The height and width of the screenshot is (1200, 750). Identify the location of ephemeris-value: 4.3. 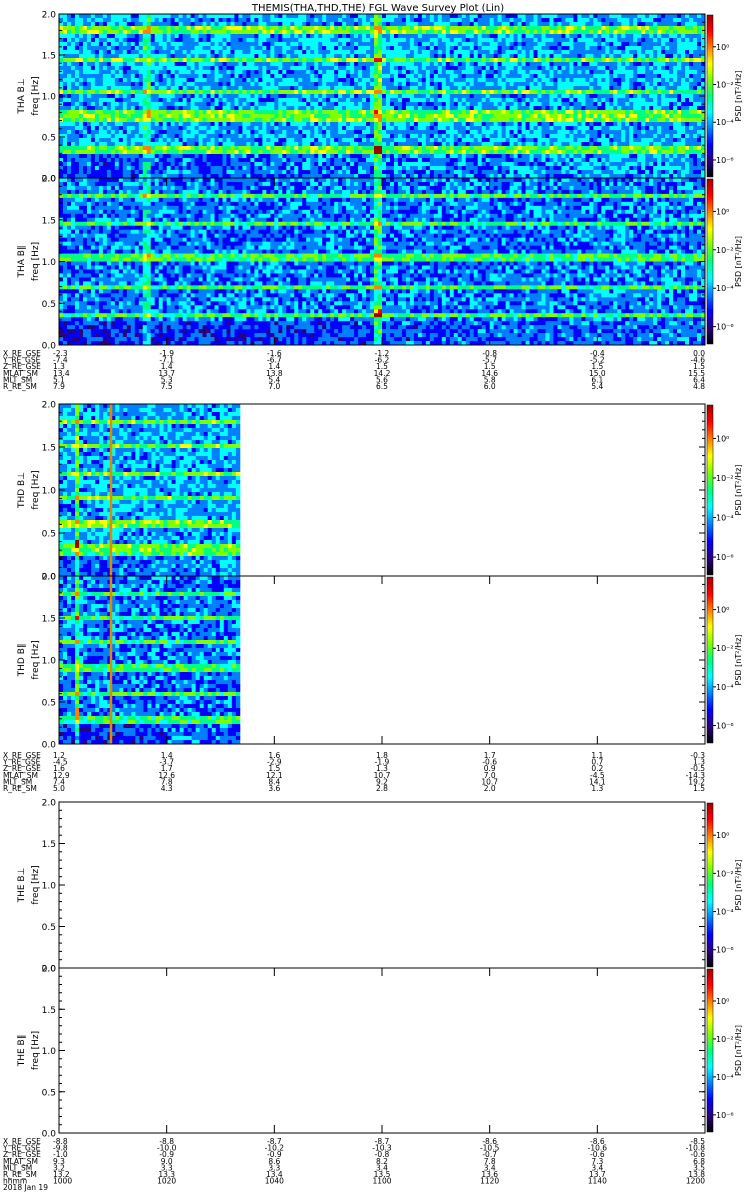
(167, 788).